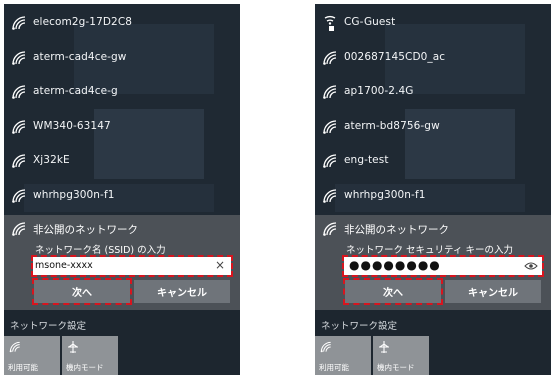 The image size is (557, 379). What do you see at coordinates (433, 161) in the screenshot?
I see `network-item: eng-test` at bounding box center [433, 161].